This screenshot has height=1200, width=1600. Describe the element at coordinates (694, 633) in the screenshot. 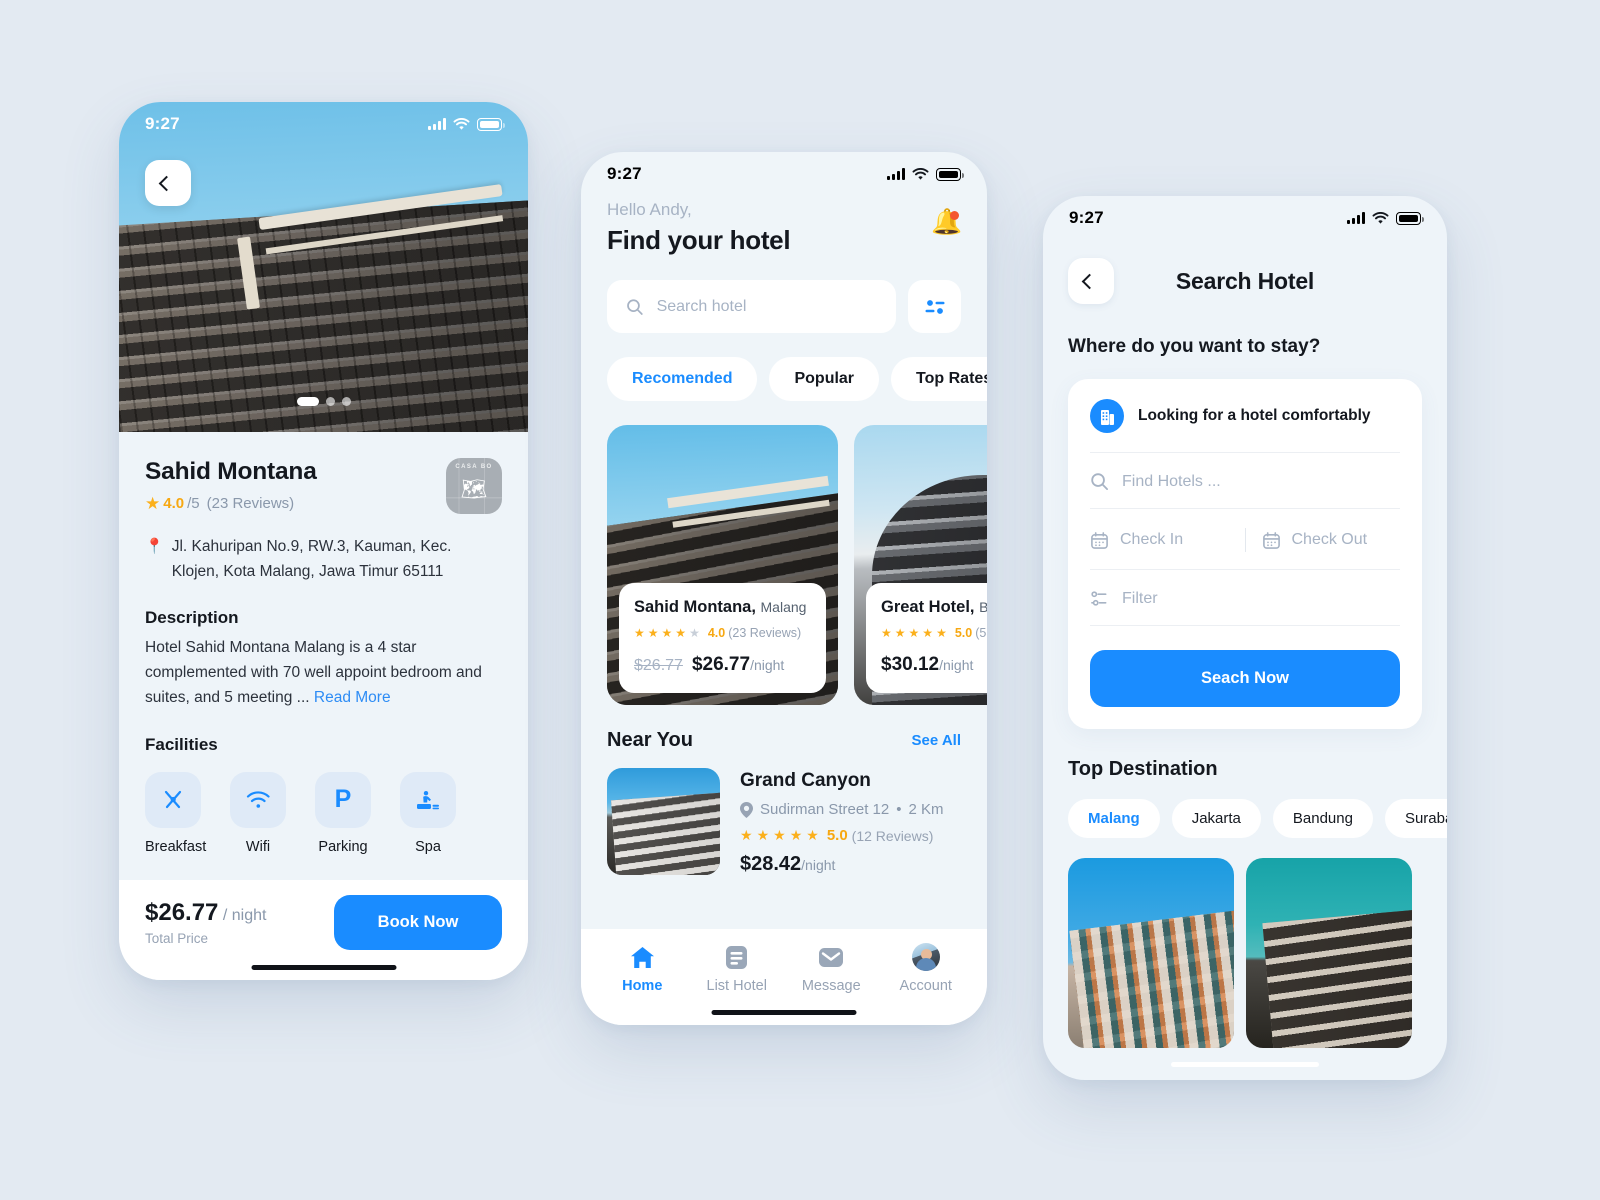

I see `star-icon-empty: ★` at that location.